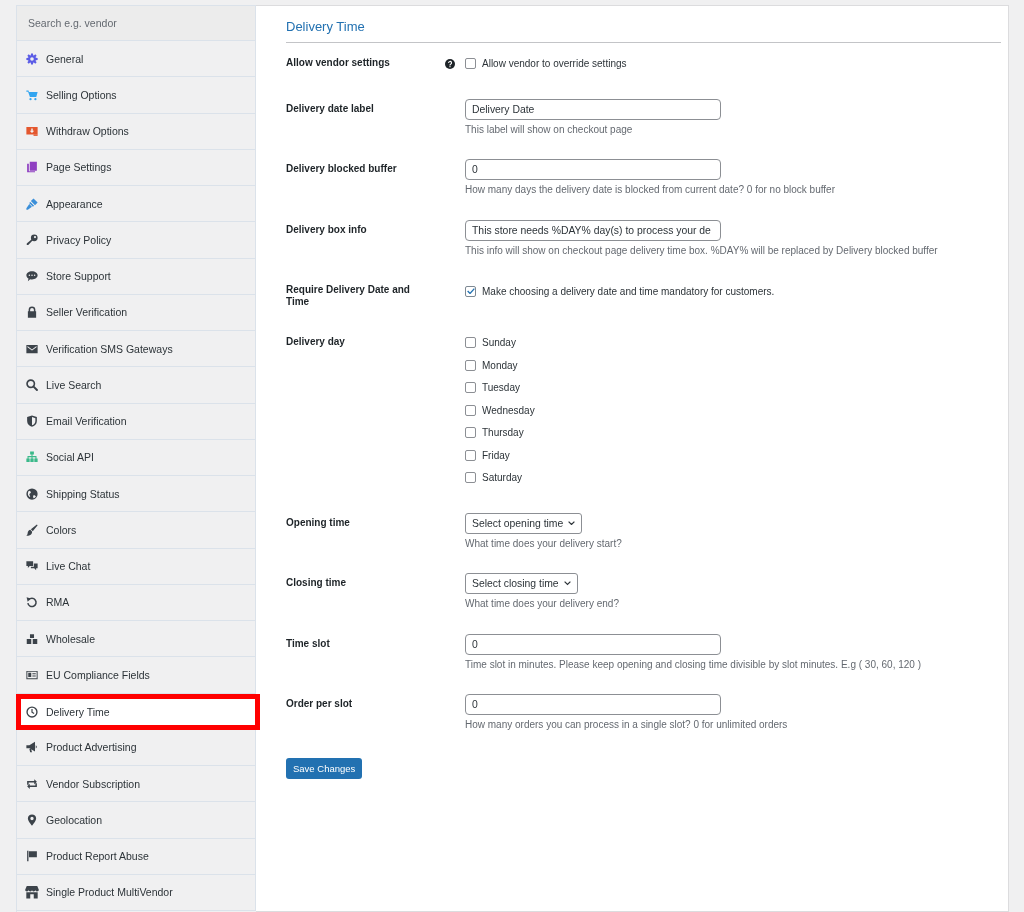 The height and width of the screenshot is (912, 1024). What do you see at coordinates (136, 675) in the screenshot?
I see `sidebar-item: EU Compliance Fields` at bounding box center [136, 675].